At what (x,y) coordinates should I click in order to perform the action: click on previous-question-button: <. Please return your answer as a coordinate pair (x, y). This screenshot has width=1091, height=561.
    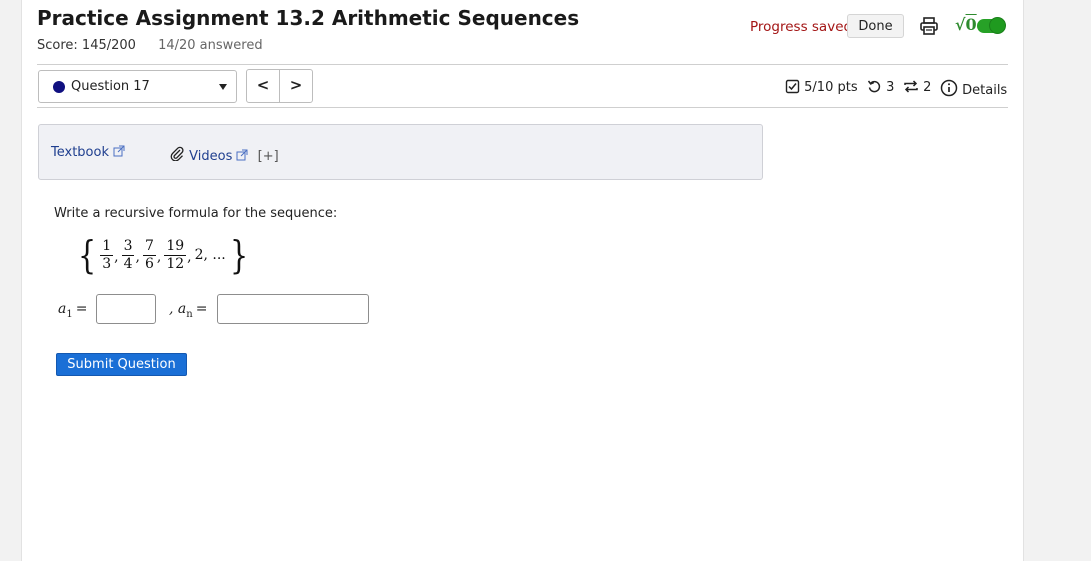
    Looking at the image, I should click on (263, 86).